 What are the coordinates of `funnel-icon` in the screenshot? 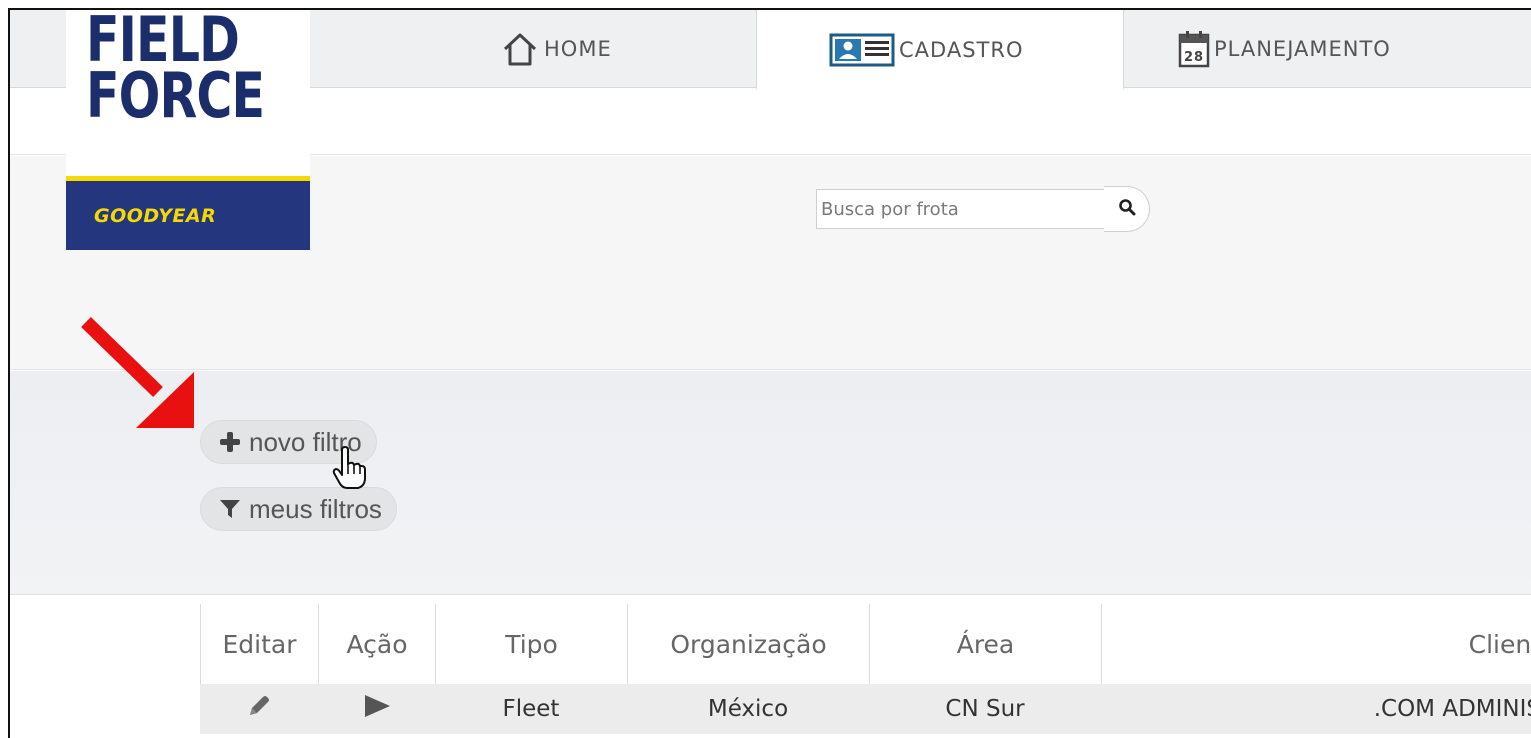 It's located at (230, 509).